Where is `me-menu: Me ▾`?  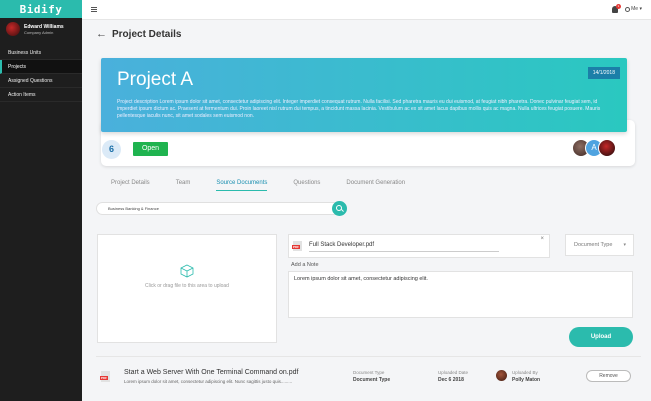 me-menu: Me ▾ is located at coordinates (636, 9).